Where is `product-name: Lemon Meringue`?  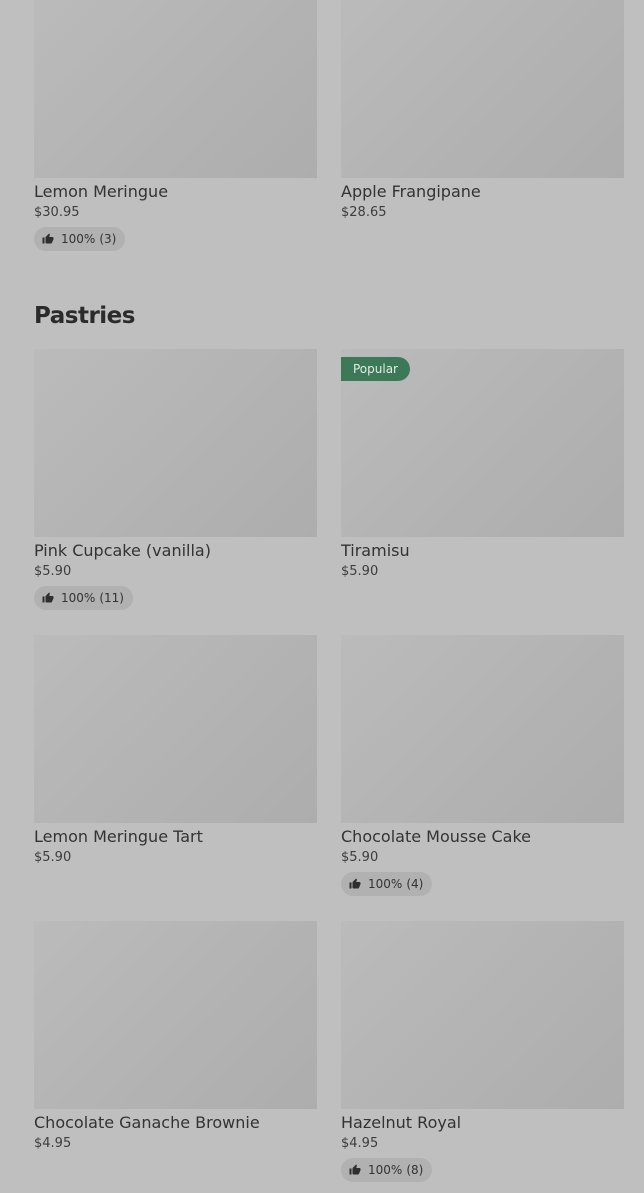 product-name: Lemon Meringue is located at coordinates (101, 191).